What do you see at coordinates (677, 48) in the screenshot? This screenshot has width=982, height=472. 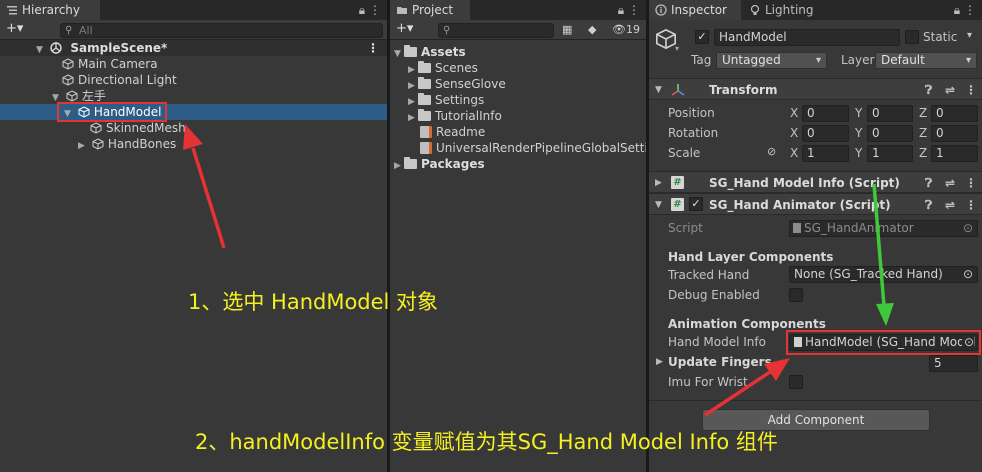 I see `icon-dropdown-icon: ▾` at bounding box center [677, 48].